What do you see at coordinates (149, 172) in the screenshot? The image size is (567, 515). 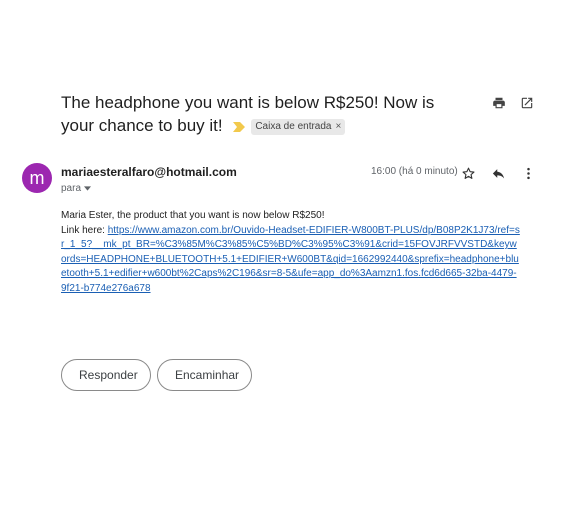 I see `sender-email: mariaesteralfaro@hotmail.com` at bounding box center [149, 172].